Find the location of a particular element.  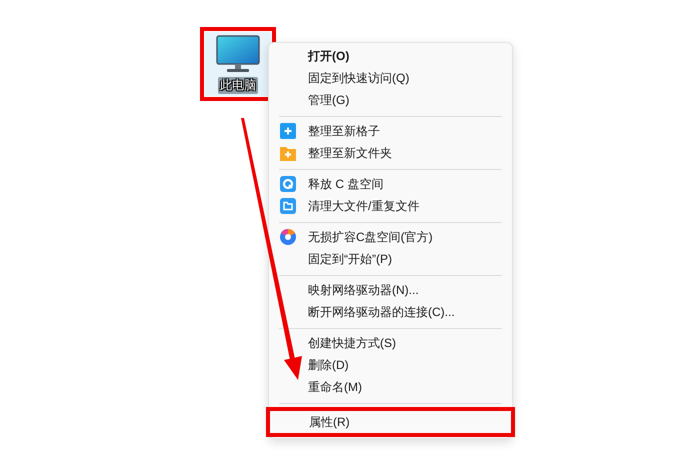

menu-item: 固定到“开始”(P) is located at coordinates (390, 259).